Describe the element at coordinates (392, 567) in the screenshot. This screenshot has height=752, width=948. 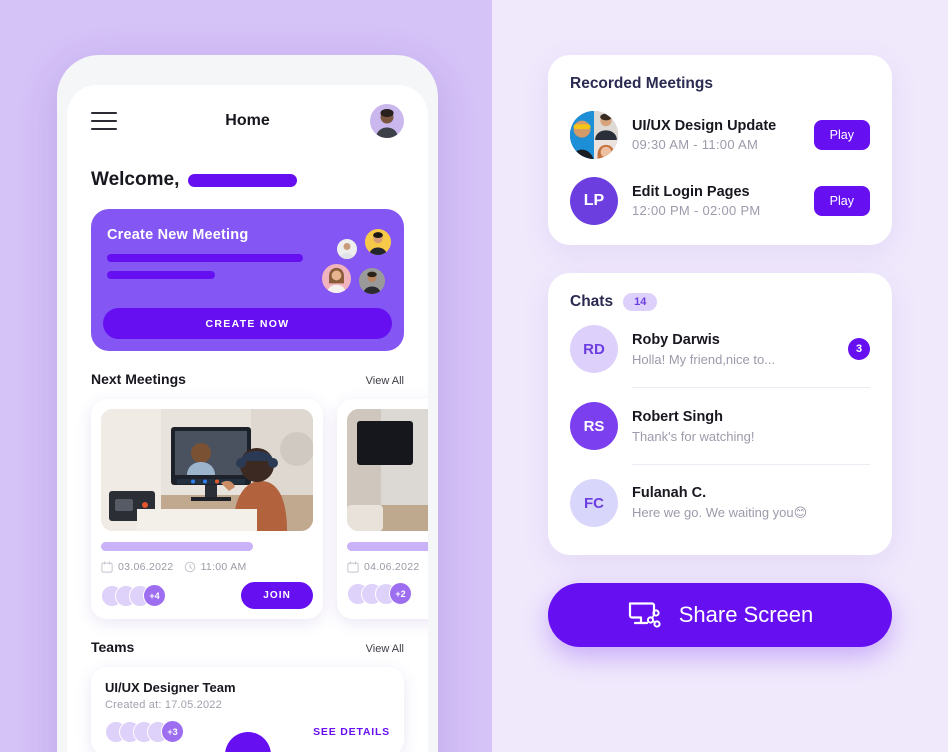
I see `meeting-date-text: 04.06.2022` at that location.